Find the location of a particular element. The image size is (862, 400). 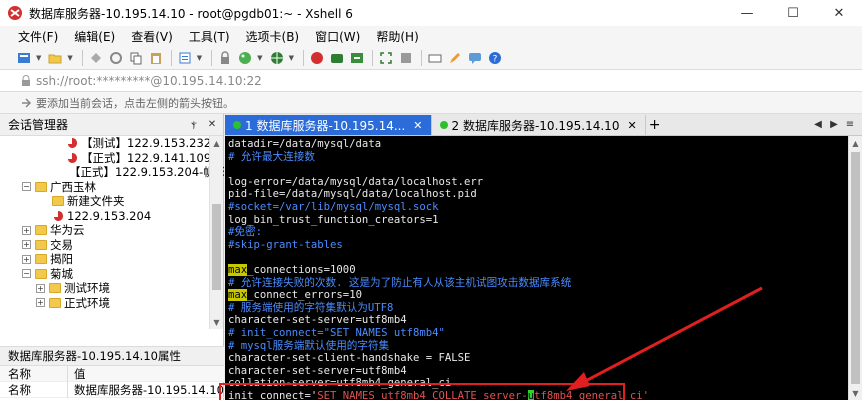

add-session-arrow-icon is located at coordinates (26, 103).